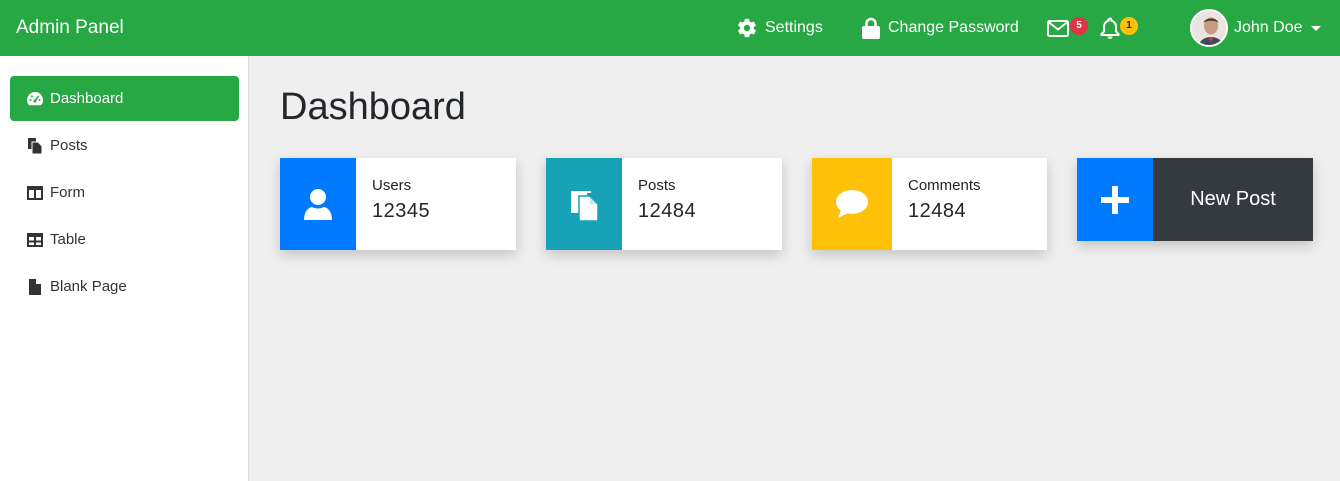 This screenshot has height=481, width=1340. Describe the element at coordinates (670, 28) in the screenshot. I see `top-navbar: Admin Panel Settings Change Password 5 1` at that location.